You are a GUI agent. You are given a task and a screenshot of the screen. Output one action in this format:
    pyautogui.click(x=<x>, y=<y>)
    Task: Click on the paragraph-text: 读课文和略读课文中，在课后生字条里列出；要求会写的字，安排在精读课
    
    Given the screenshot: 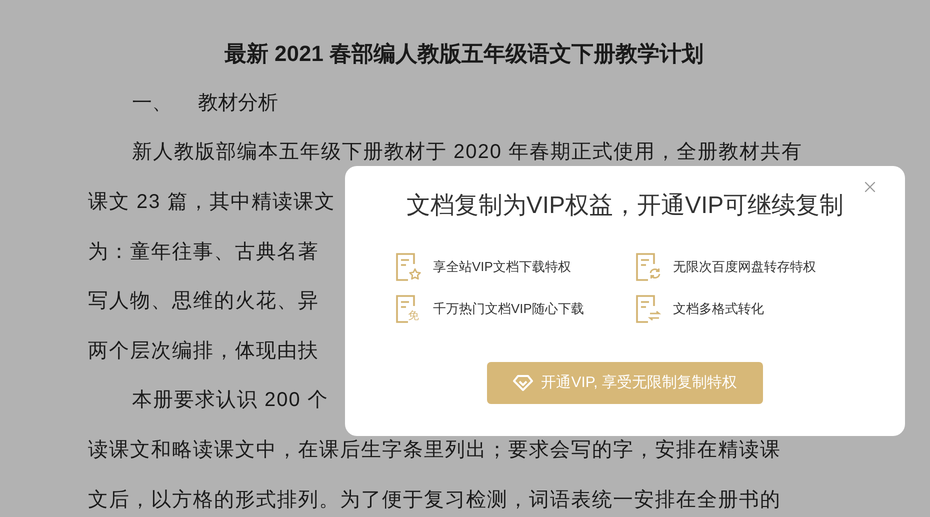 What is the action you would take?
    pyautogui.click(x=434, y=450)
    